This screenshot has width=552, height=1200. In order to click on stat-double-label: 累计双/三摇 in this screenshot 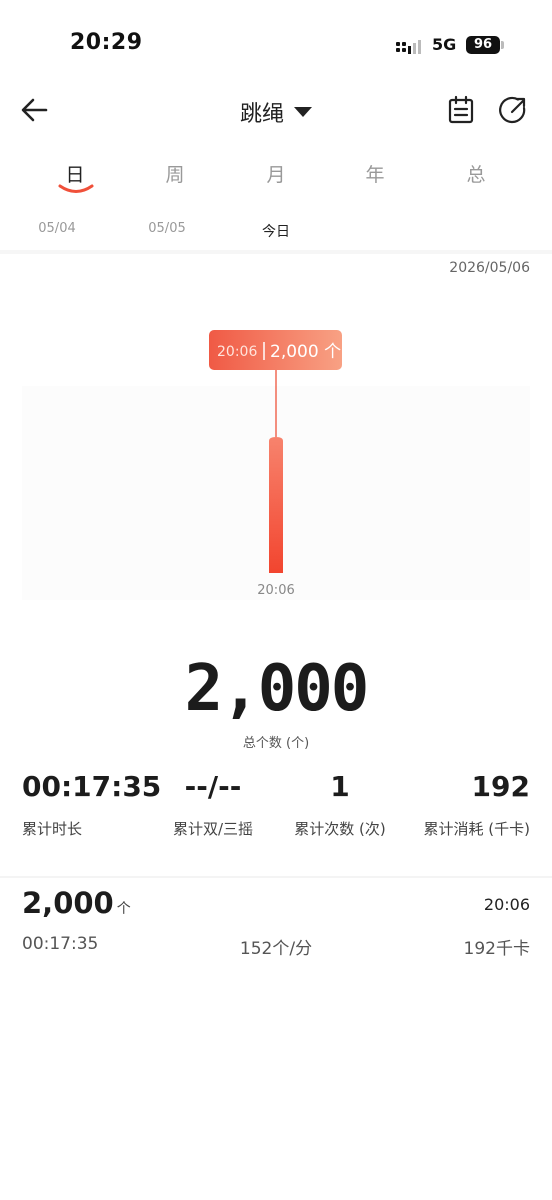, I will do `click(213, 829)`.